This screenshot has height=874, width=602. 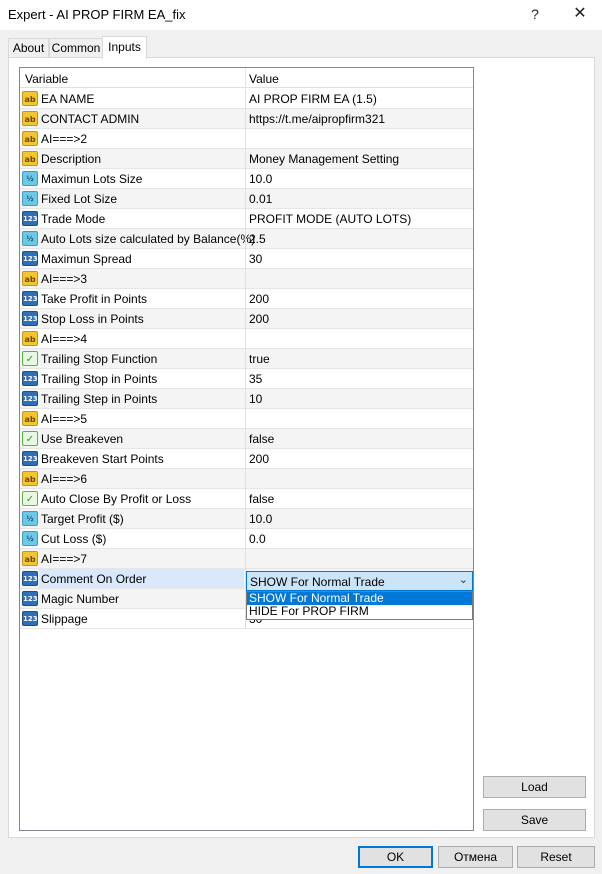 I want to click on variable-name: Trailing Stop in Points, so click(x=99, y=379).